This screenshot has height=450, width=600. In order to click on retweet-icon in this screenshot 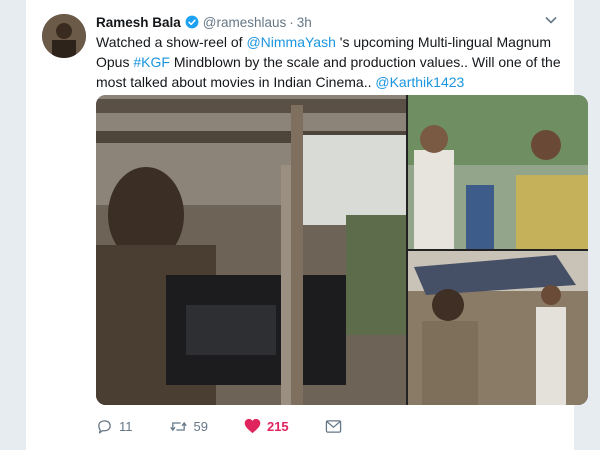, I will do `click(178, 426)`.